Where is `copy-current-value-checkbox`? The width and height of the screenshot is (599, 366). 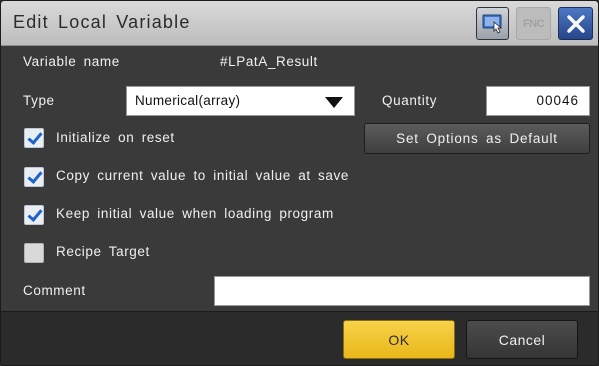
copy-current-value-checkbox is located at coordinates (34, 177).